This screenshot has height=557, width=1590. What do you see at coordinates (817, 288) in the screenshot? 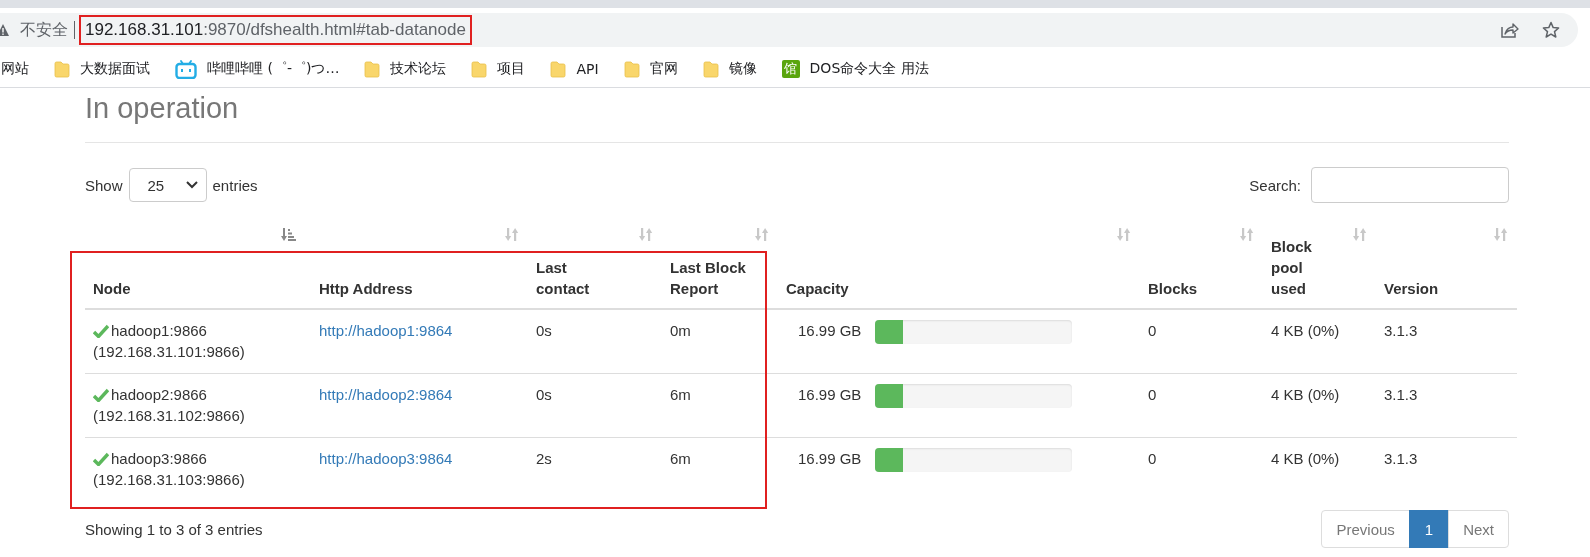
I see `column-header: Capacity` at bounding box center [817, 288].